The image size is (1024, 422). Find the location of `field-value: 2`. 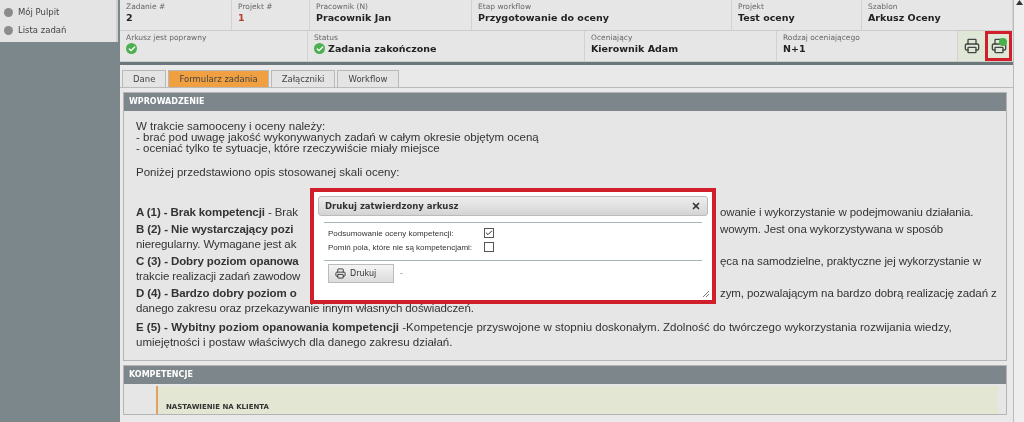

field-value: 2 is located at coordinates (130, 17).